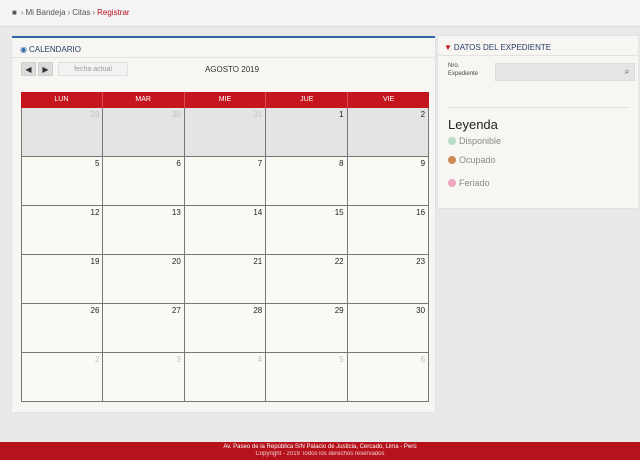 This screenshot has height=460, width=640. Describe the element at coordinates (421, 212) in the screenshot. I see `day-number: 16` at that location.